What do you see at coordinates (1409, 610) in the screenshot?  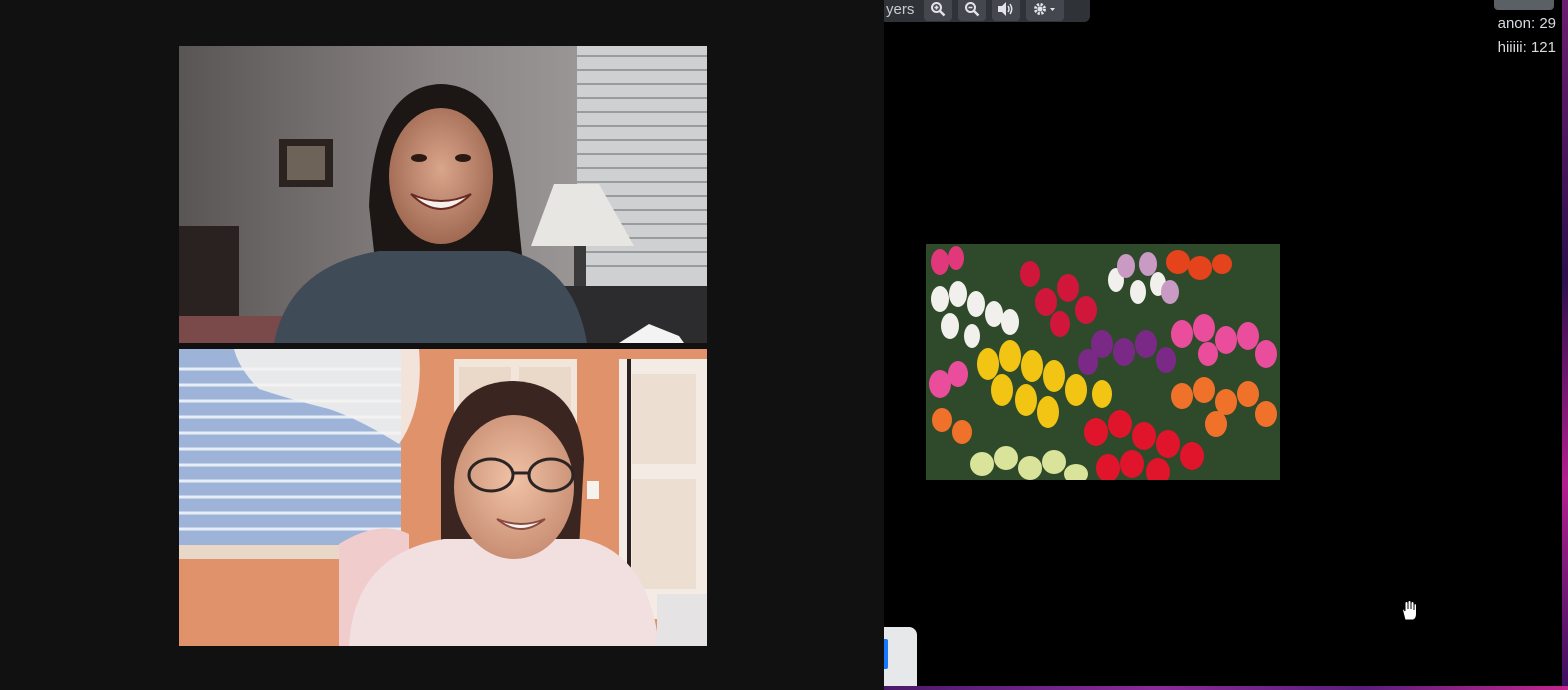 I see `hand-cursor-icon` at bounding box center [1409, 610].